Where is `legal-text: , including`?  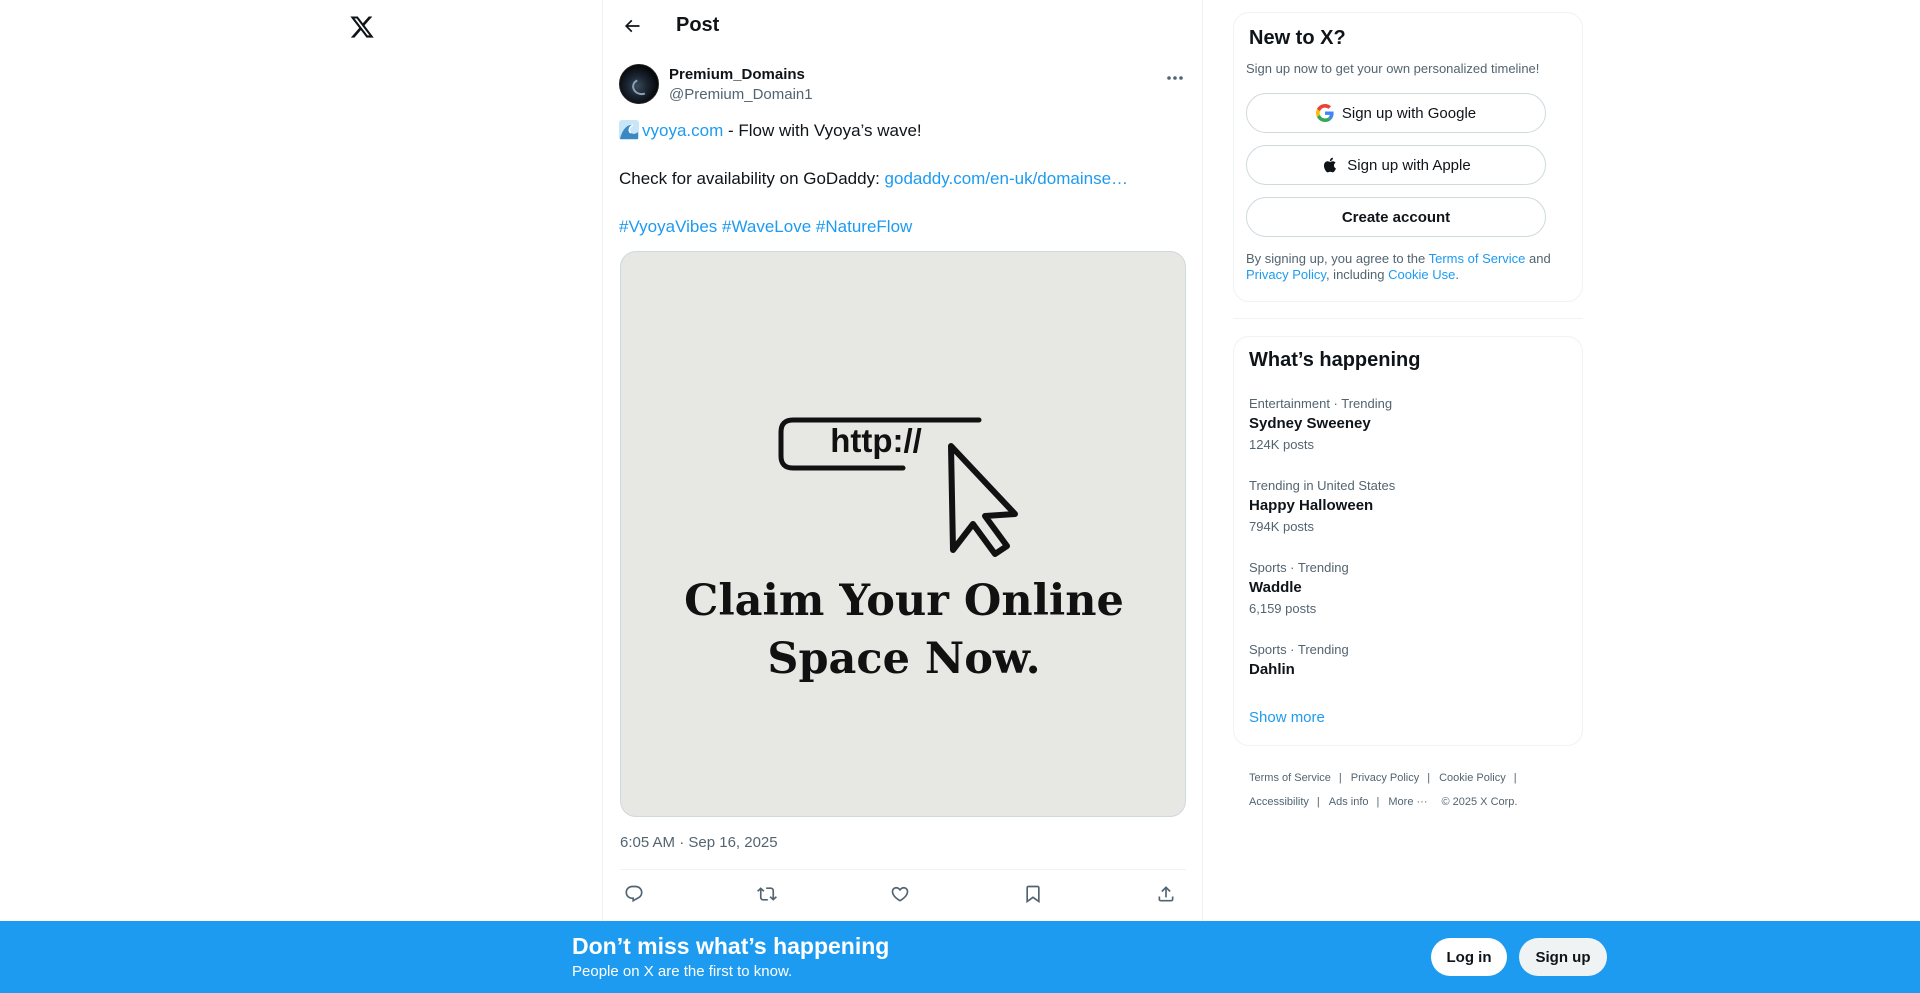 legal-text: , including is located at coordinates (1357, 274).